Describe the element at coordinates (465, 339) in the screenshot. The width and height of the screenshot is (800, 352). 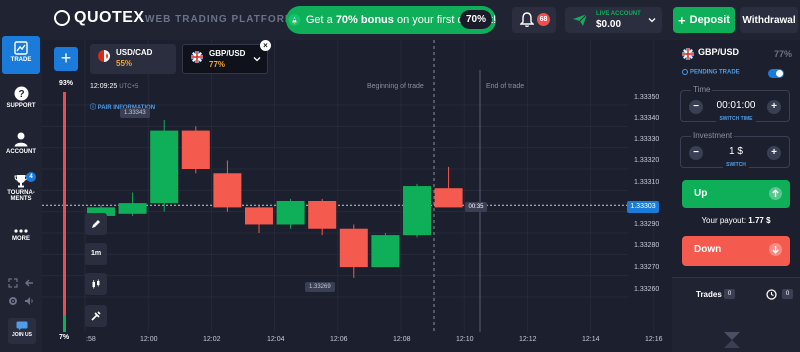
I see `time-tick: 12:10` at that location.